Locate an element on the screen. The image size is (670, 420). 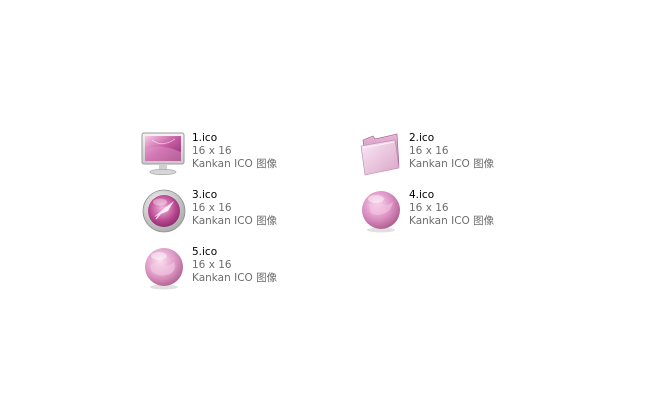
file-item-4: 4.ico 16 x 16 Kankan ICO 图像 is located at coordinates (457, 211).